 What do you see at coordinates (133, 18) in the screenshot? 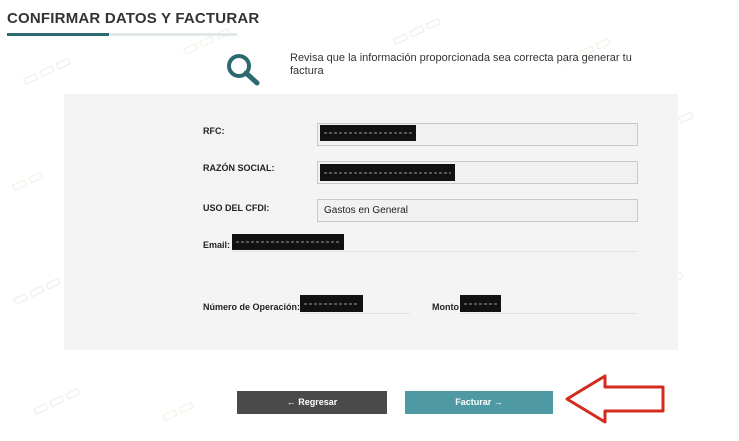
I see `page-title: CONFIRMAR DATOS Y FACTURAR` at bounding box center [133, 18].